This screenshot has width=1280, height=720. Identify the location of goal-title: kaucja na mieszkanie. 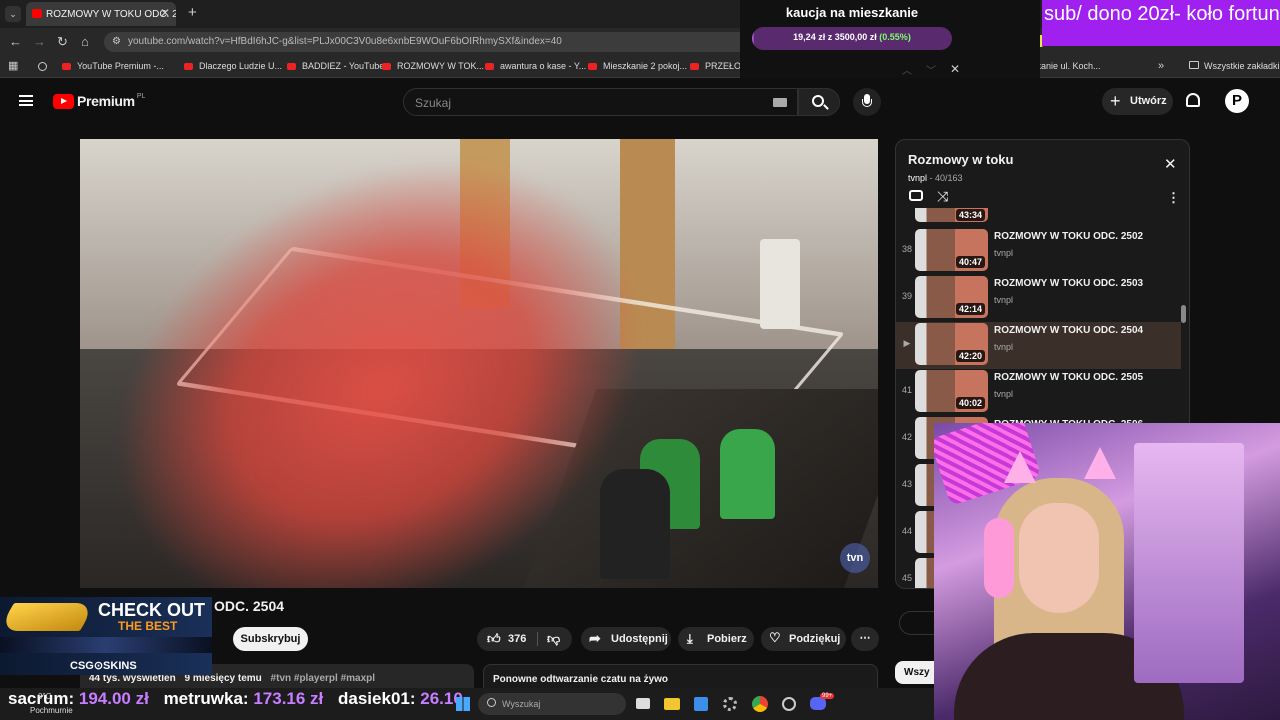
(852, 12).